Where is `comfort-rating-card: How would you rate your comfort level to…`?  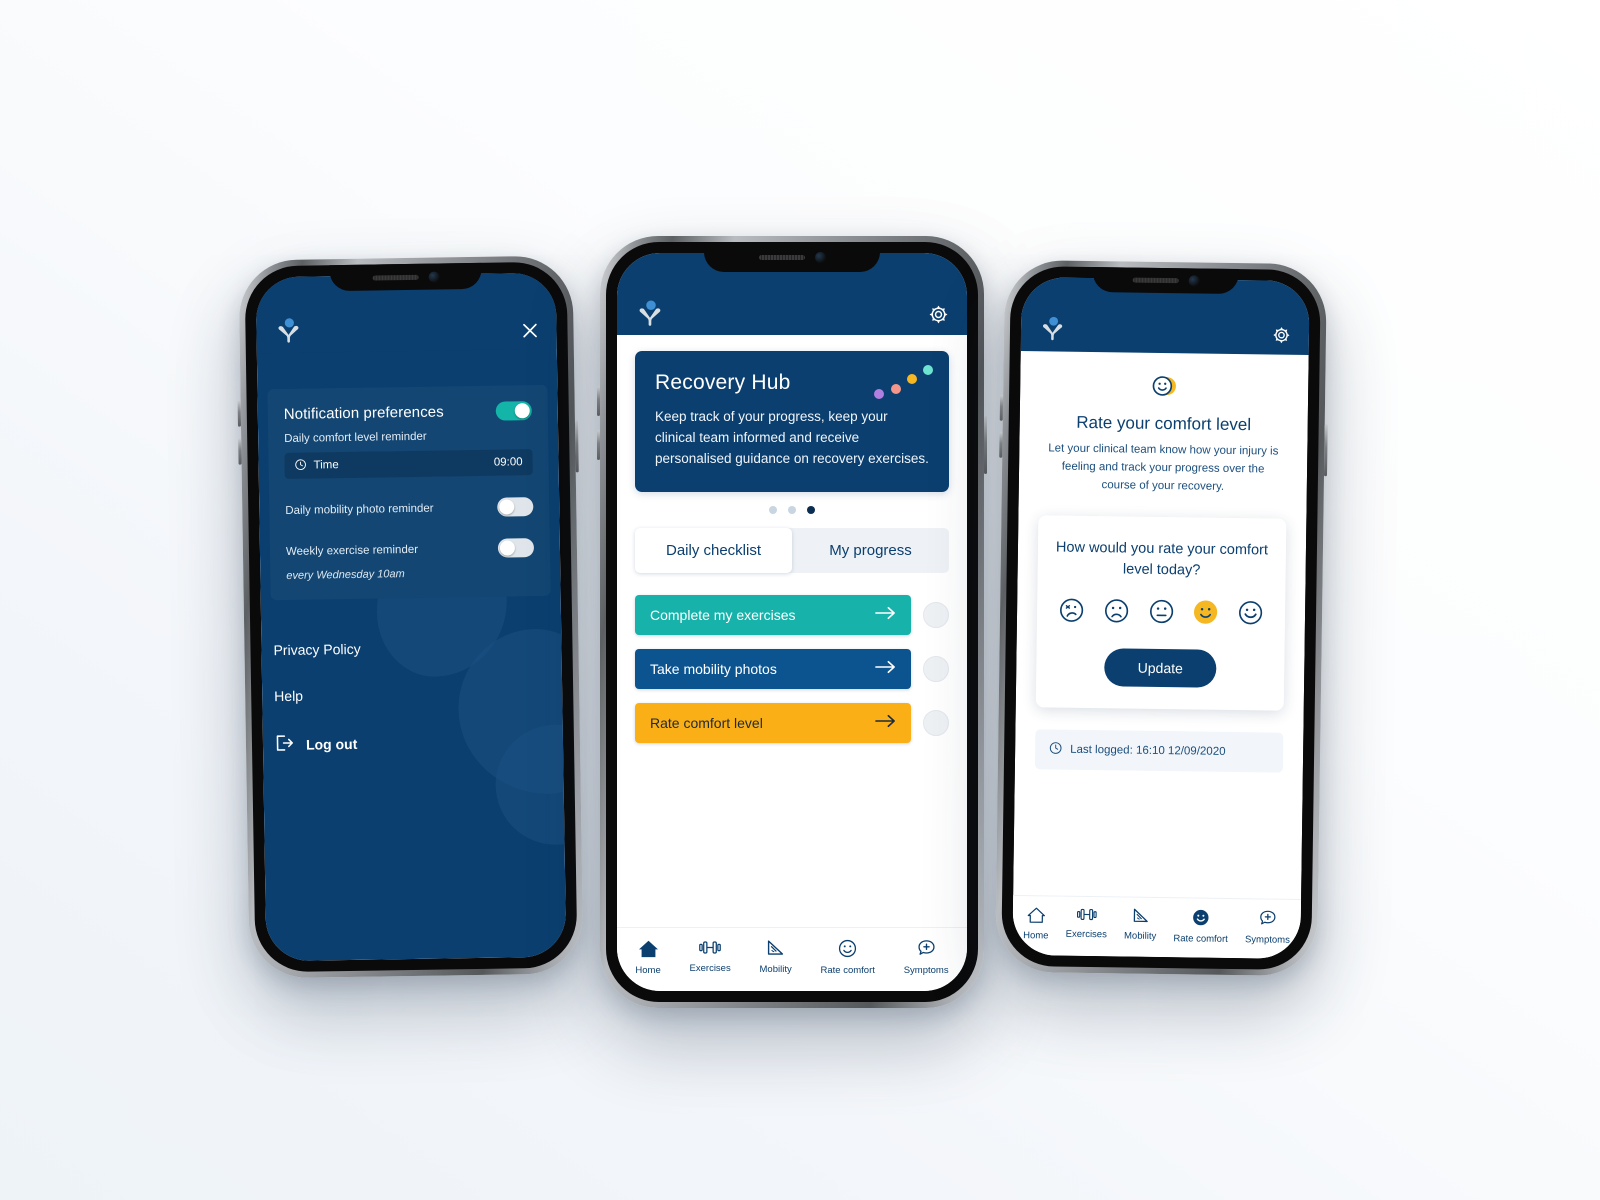 comfort-rating-card: How would you rate your comfort level to… is located at coordinates (1161, 613).